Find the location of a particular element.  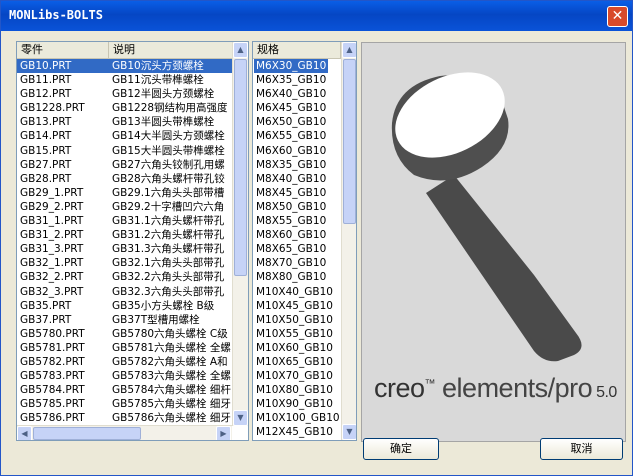

list-item: M10X65_GB10 is located at coordinates (297, 362).